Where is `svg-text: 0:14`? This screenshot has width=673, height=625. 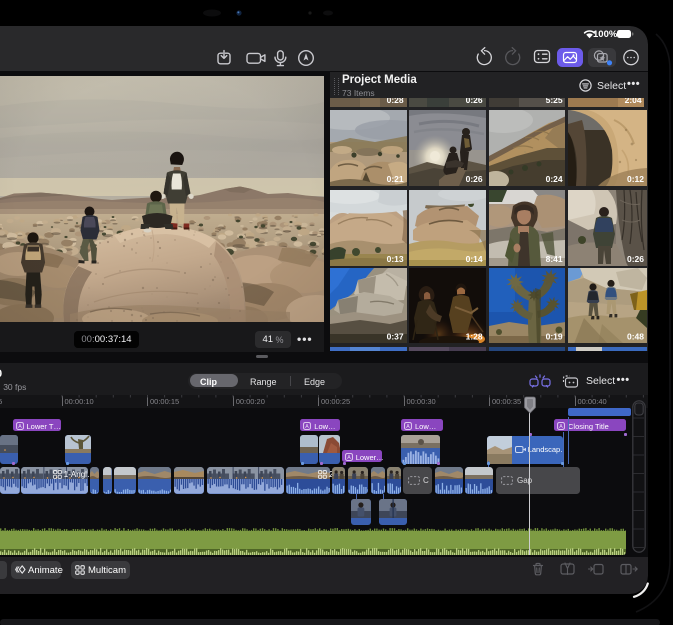 svg-text: 0:14 is located at coordinates (474, 259).